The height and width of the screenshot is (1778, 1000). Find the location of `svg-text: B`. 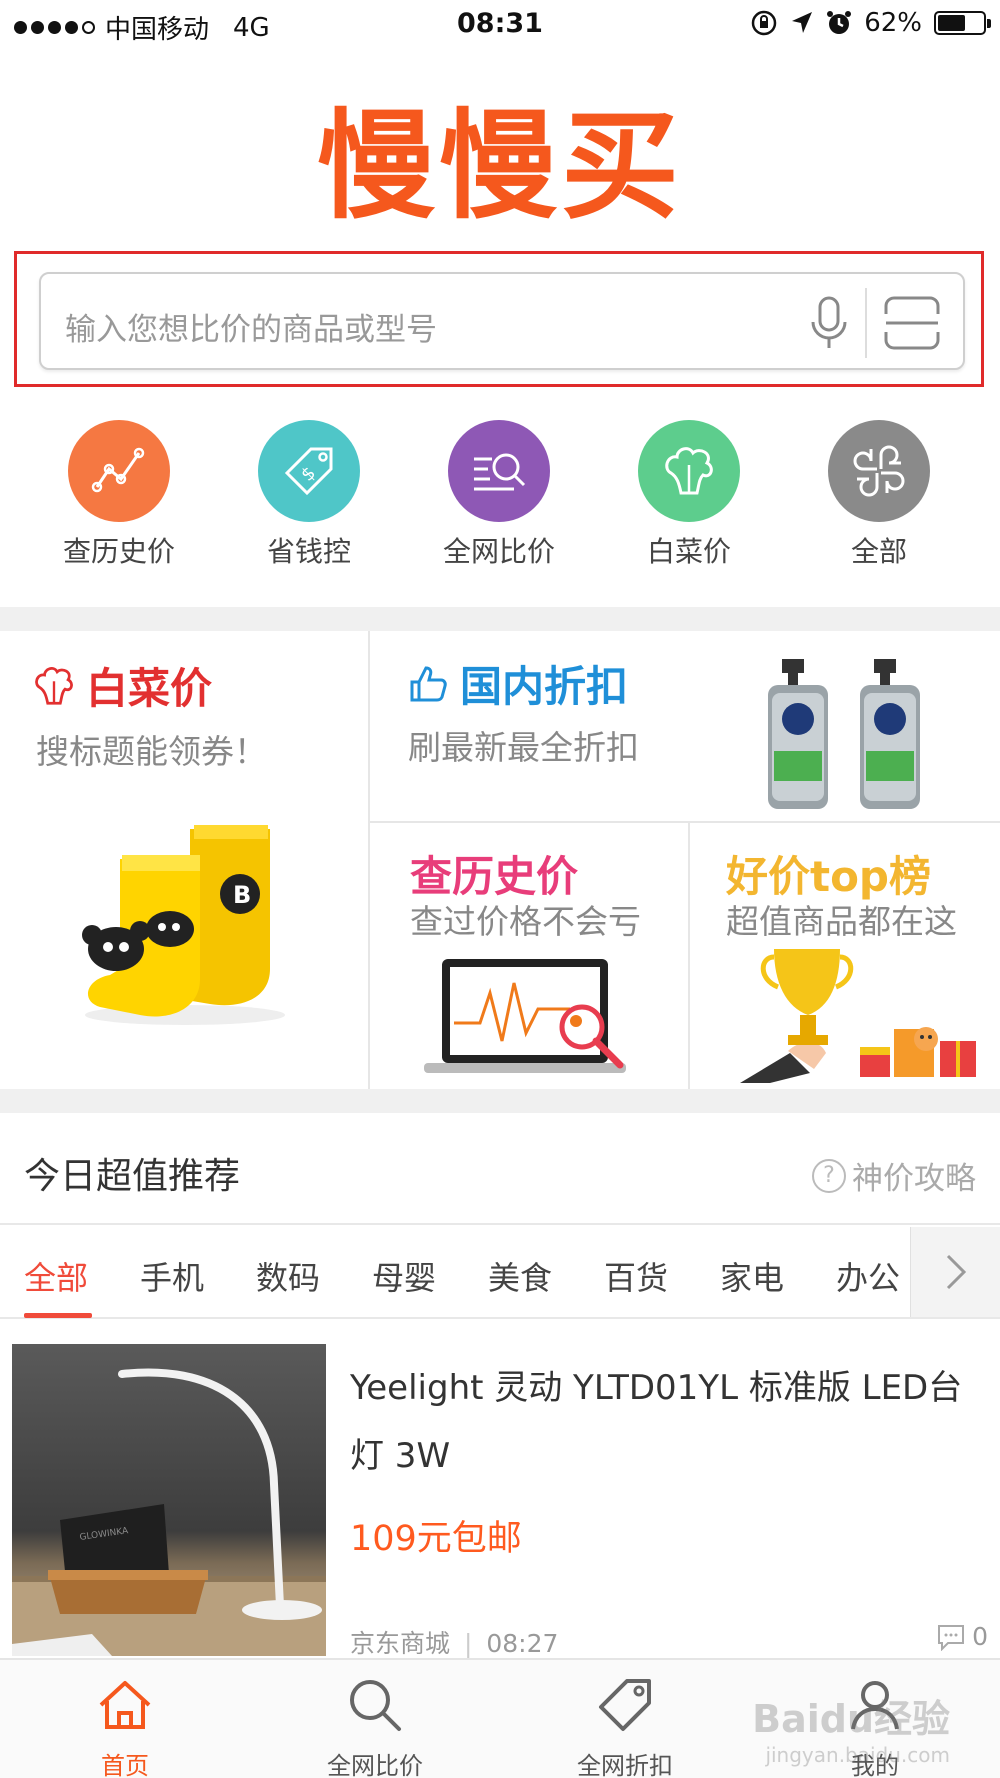

svg-text: B is located at coordinates (242, 895).